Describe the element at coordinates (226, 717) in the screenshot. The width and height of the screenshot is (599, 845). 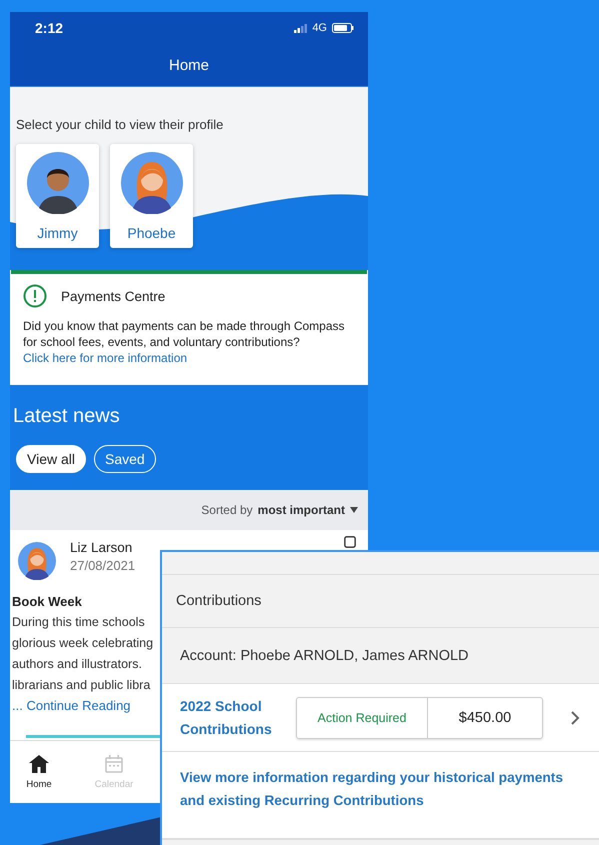
I see `contribution-name: 2022 School Contributions` at that location.